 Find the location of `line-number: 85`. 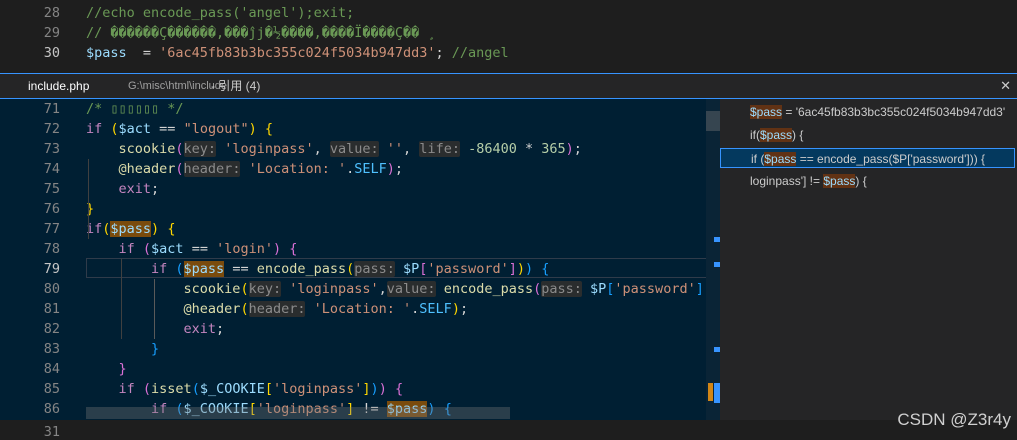

line-number: 85 is located at coordinates (51, 389).